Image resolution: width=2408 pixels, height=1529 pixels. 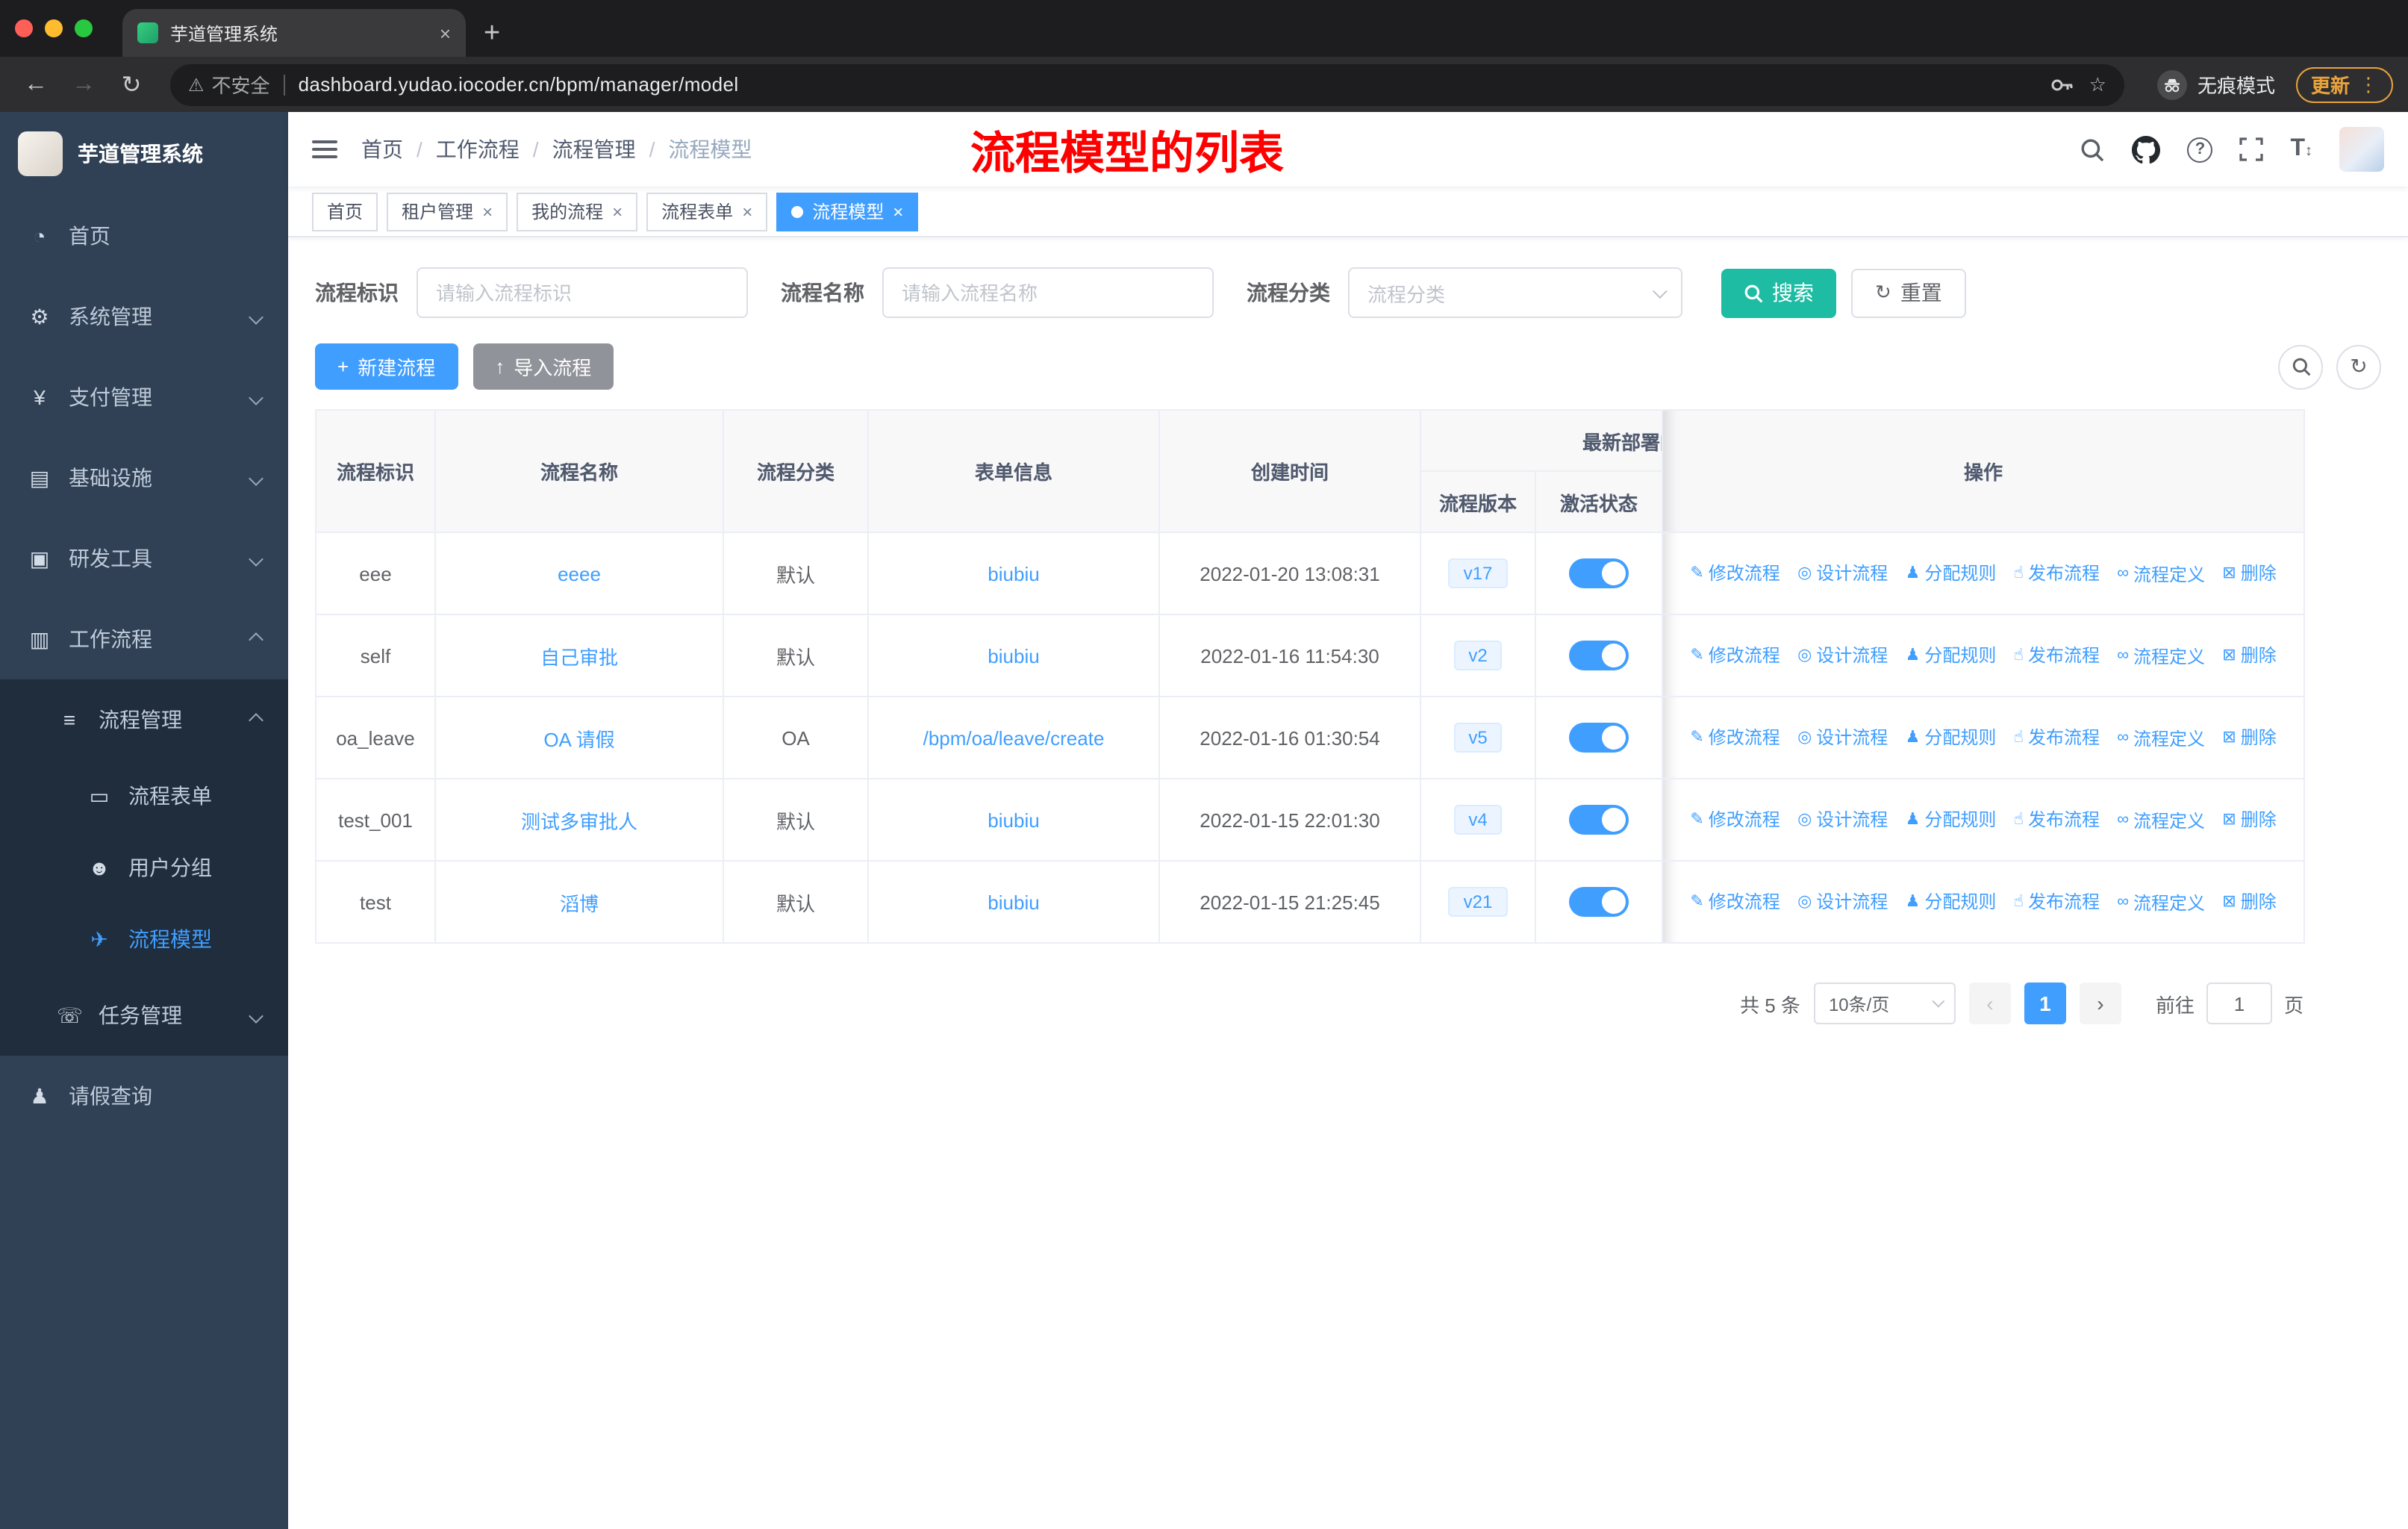 I want to click on browser-update-button: 更新 ⋮, so click(x=2344, y=84).